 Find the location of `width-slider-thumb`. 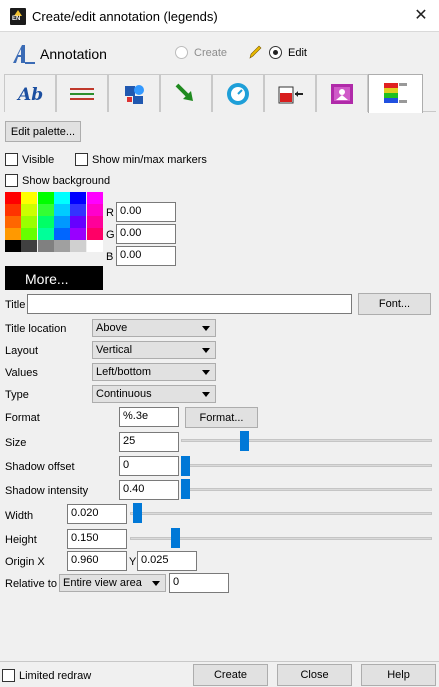

width-slider-thumb is located at coordinates (137, 513).